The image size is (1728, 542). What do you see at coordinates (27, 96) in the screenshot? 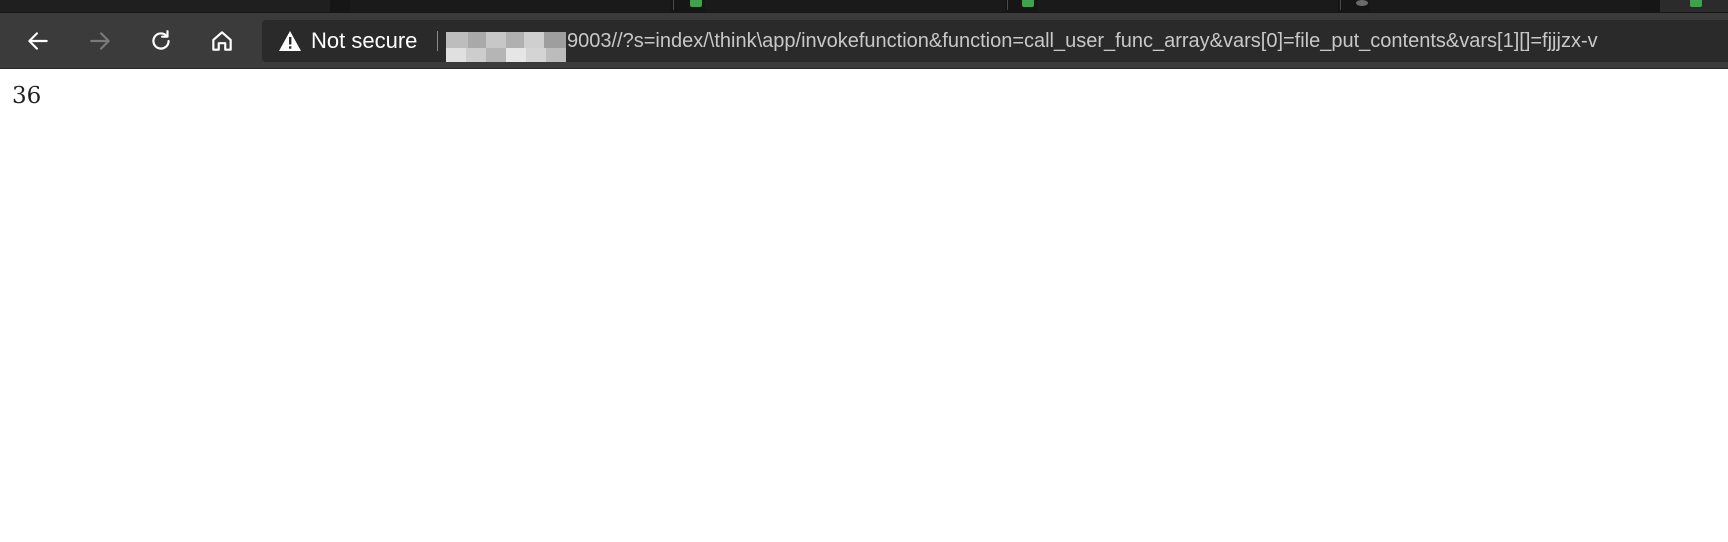
I see `page-output-text: 36` at bounding box center [27, 96].